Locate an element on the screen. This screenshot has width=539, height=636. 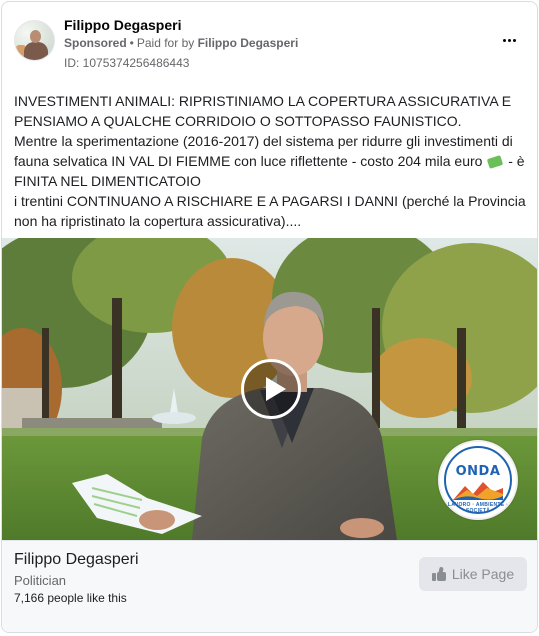
post-text-line: FINITA NEL DIMENTICATOIO is located at coordinates (107, 181).